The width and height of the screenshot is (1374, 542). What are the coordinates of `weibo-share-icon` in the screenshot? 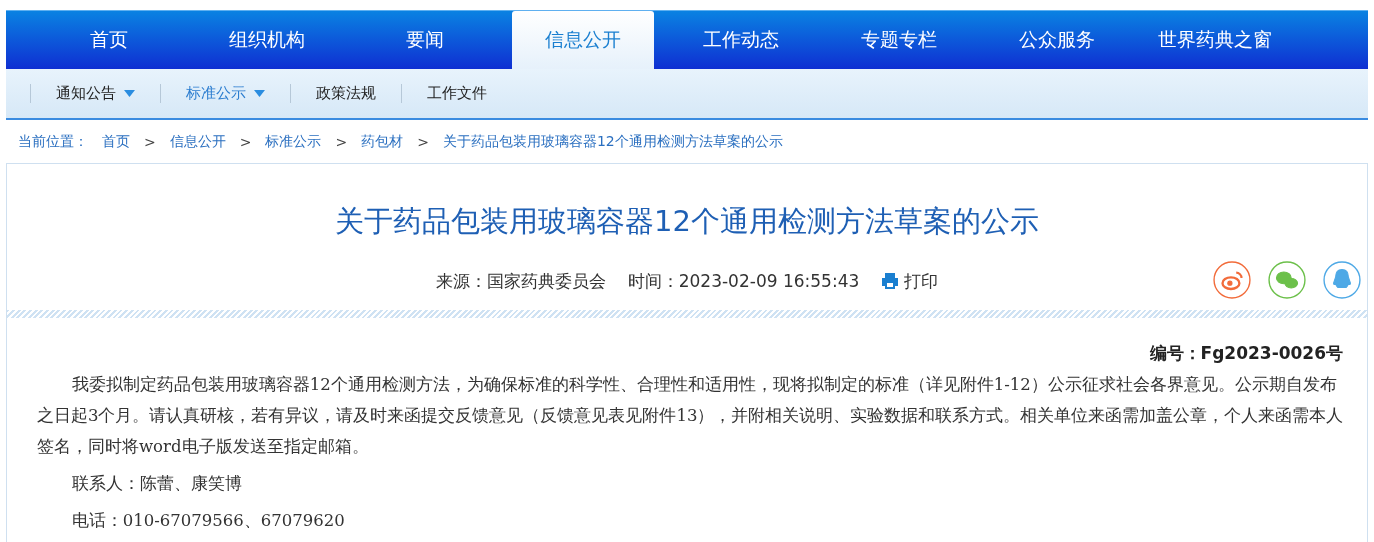 It's located at (1232, 280).